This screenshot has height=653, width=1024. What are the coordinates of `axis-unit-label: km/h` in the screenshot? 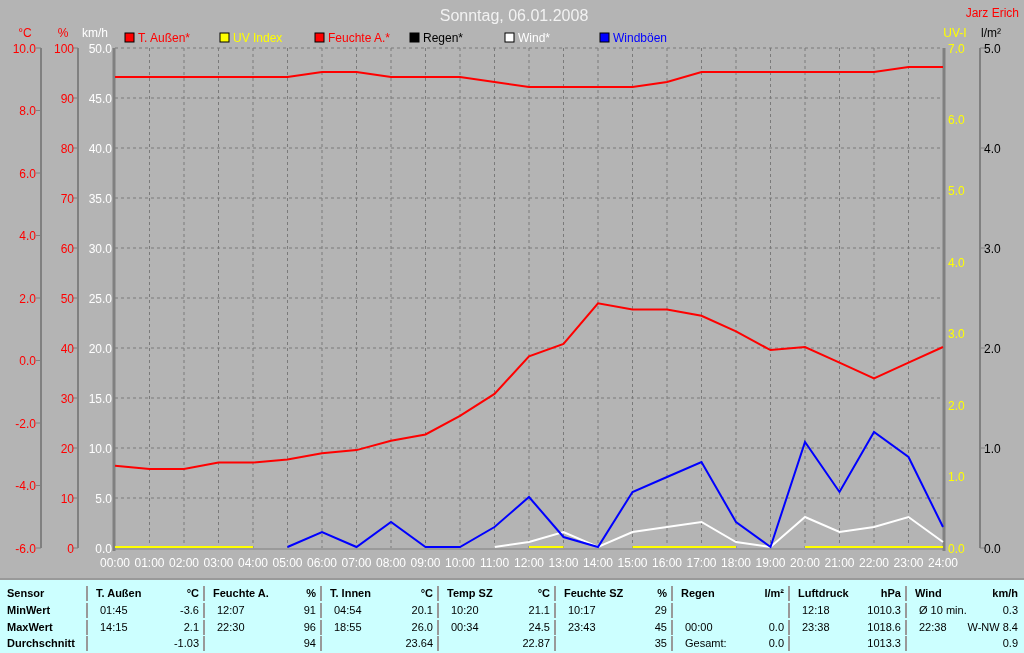 It's located at (95, 33).